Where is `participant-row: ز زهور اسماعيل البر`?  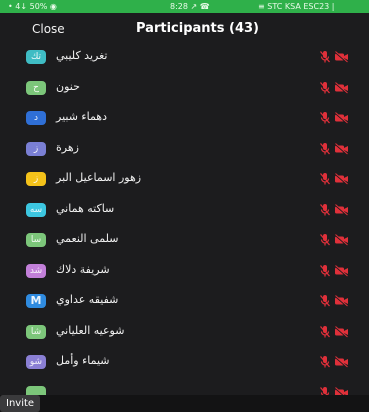 participant-row: ز زهور اسماعيل البر is located at coordinates (184, 182).